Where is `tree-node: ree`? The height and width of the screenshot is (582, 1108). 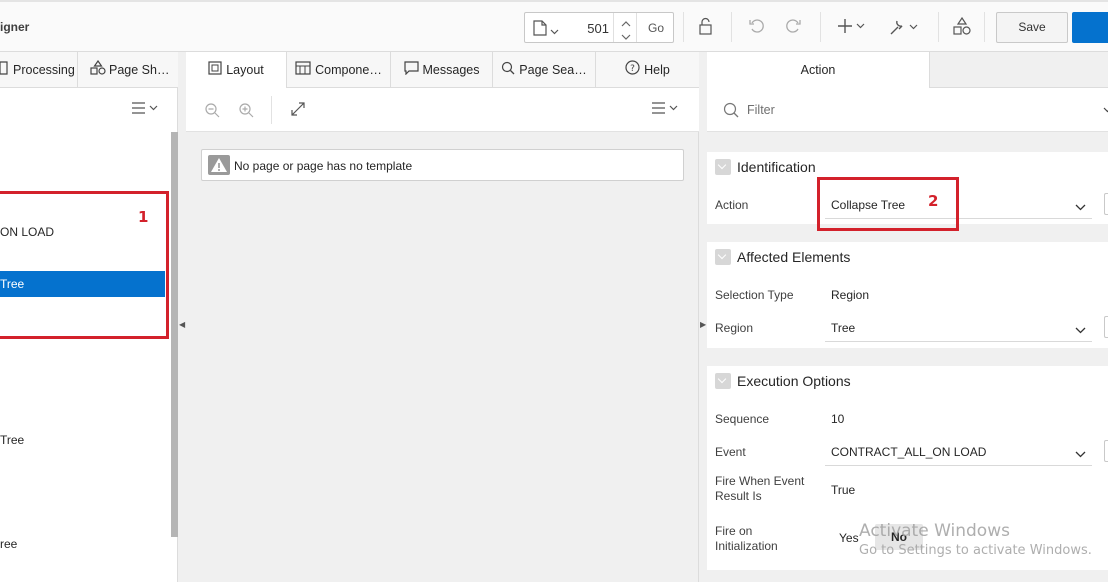 tree-node: ree is located at coordinates (8, 544).